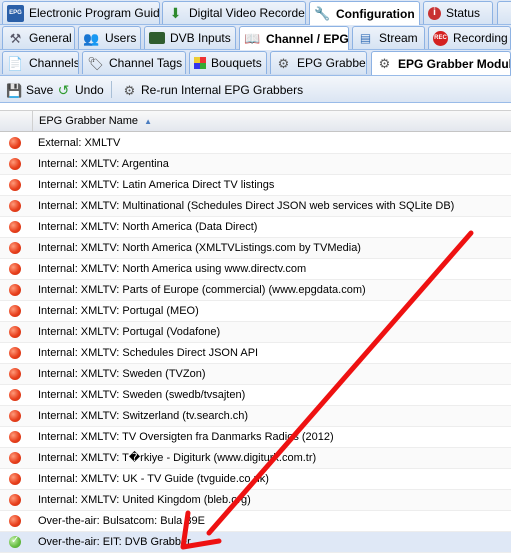 This screenshot has width=511, height=553. What do you see at coordinates (89, 90) in the screenshot?
I see `undo-label: Undo` at bounding box center [89, 90].